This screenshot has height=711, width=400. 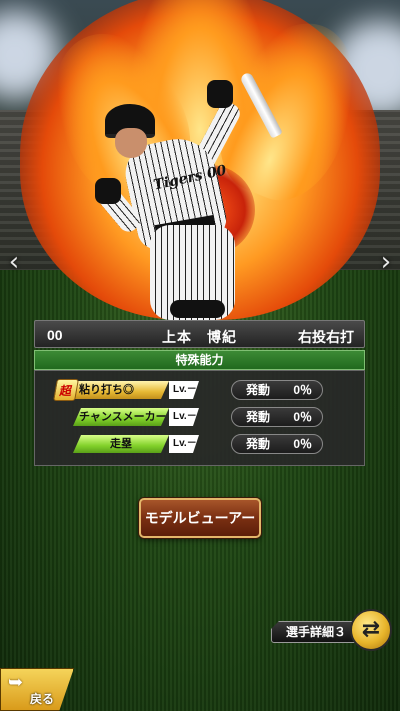 I want to click on abilities-header: 特殊能力, so click(x=199, y=360).